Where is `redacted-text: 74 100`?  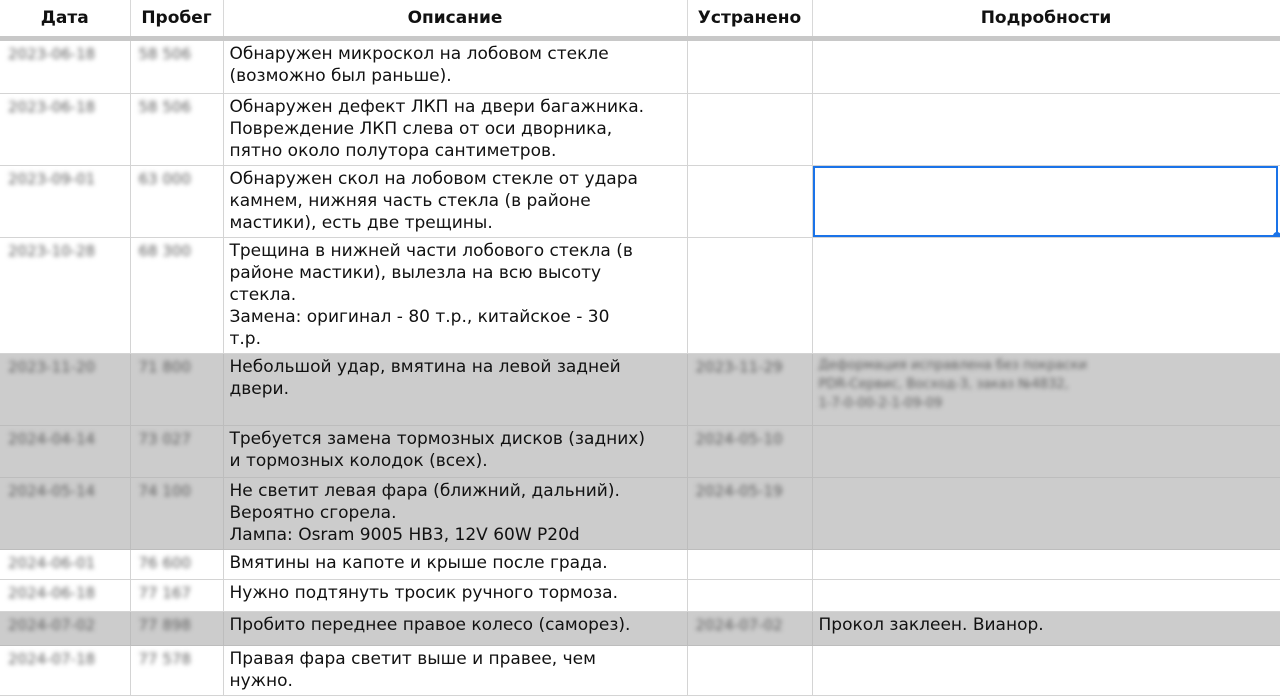
redacted-text: 74 100 is located at coordinates (178, 491).